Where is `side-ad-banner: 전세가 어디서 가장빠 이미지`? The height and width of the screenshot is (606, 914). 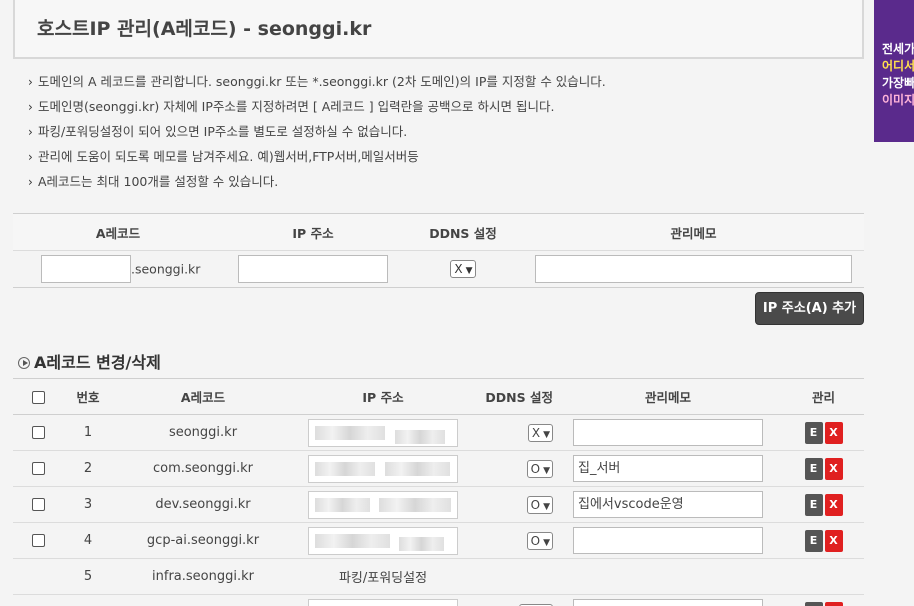
side-ad-banner: 전세가 어디서 가장빠 이미지 is located at coordinates (894, 71).